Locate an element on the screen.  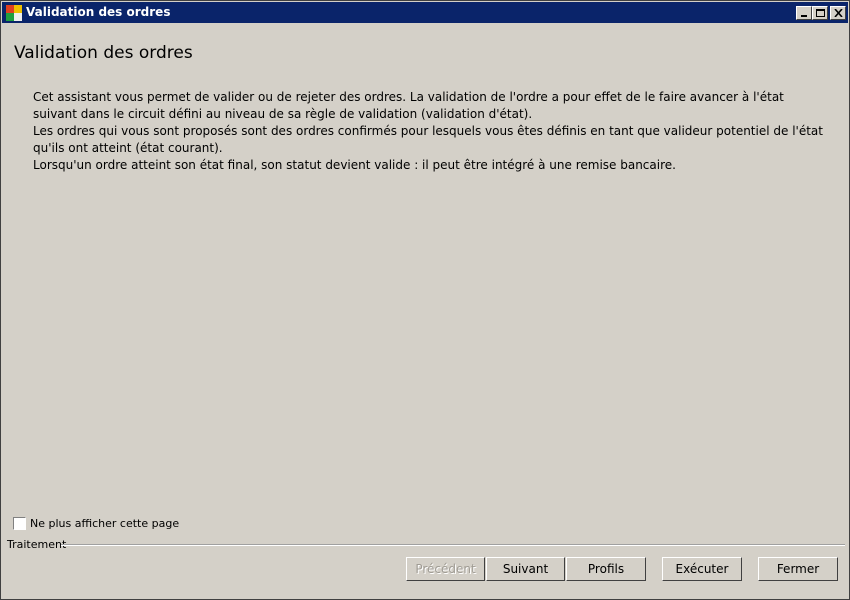
maximize-button is located at coordinates (820, 13).